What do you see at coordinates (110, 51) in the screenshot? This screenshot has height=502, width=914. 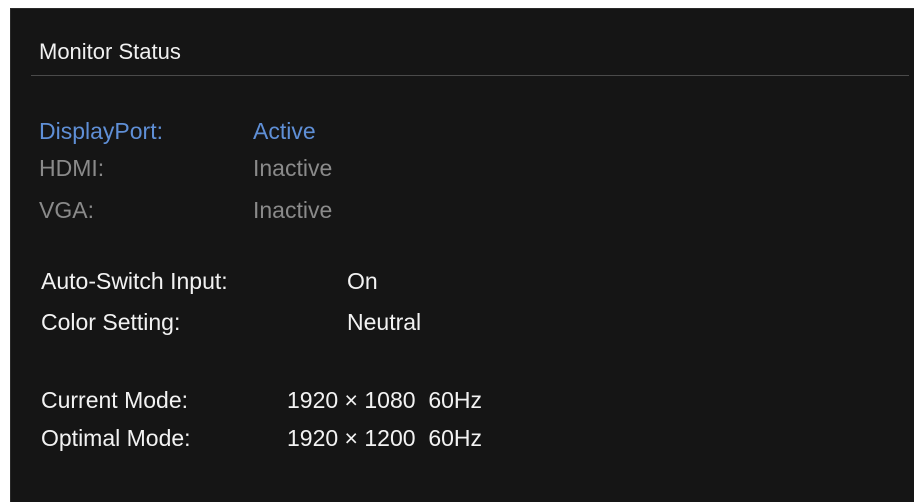 I see `panel-title: Monitor Status` at bounding box center [110, 51].